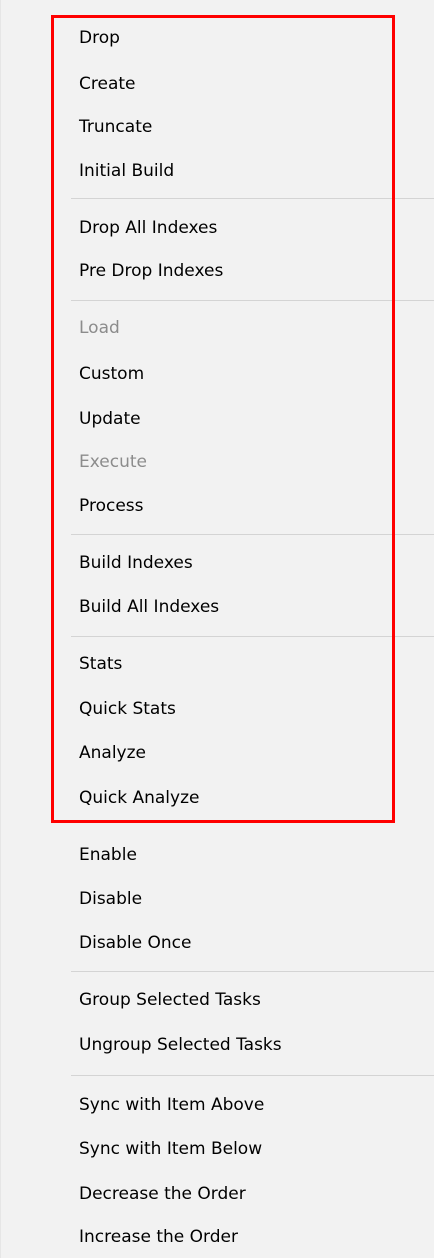 The width and height of the screenshot is (434, 1258). What do you see at coordinates (149, 607) in the screenshot?
I see `menu-item-build-all-indexes: Build All Indexes` at bounding box center [149, 607].